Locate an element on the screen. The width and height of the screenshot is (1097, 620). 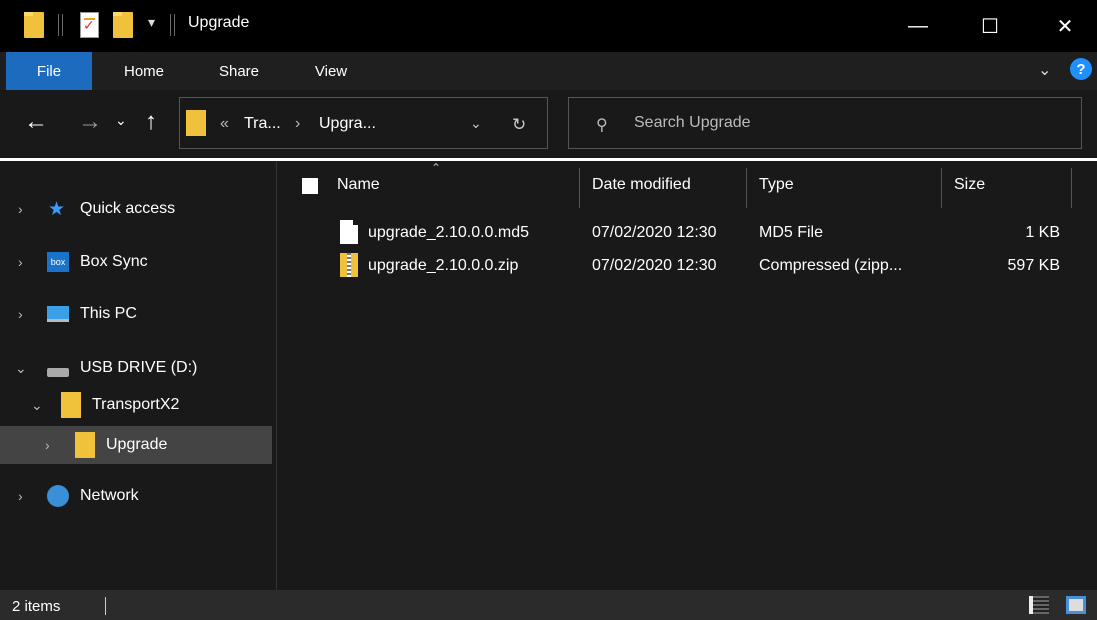
file-size: 1 KB is located at coordinates (1042, 232).